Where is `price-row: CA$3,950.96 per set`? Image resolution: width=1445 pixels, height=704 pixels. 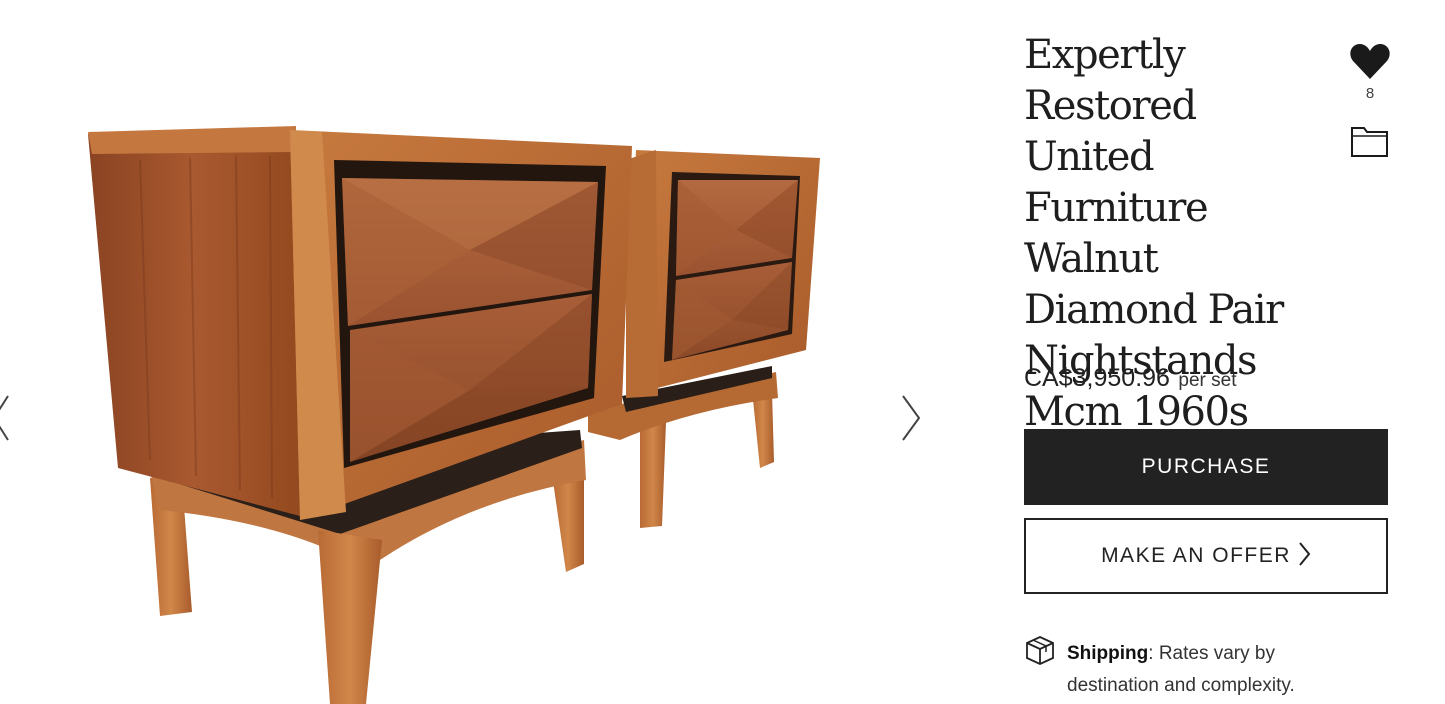 price-row: CA$3,950.96 per set is located at coordinates (1130, 378).